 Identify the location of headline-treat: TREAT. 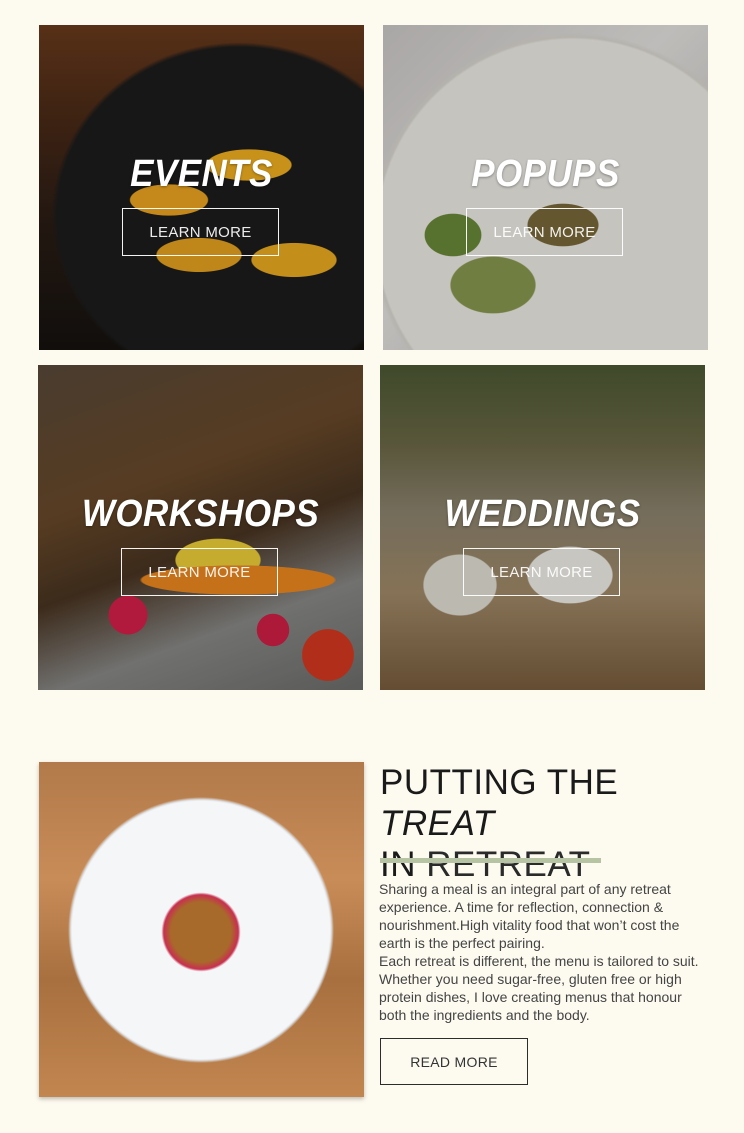
(437, 823).